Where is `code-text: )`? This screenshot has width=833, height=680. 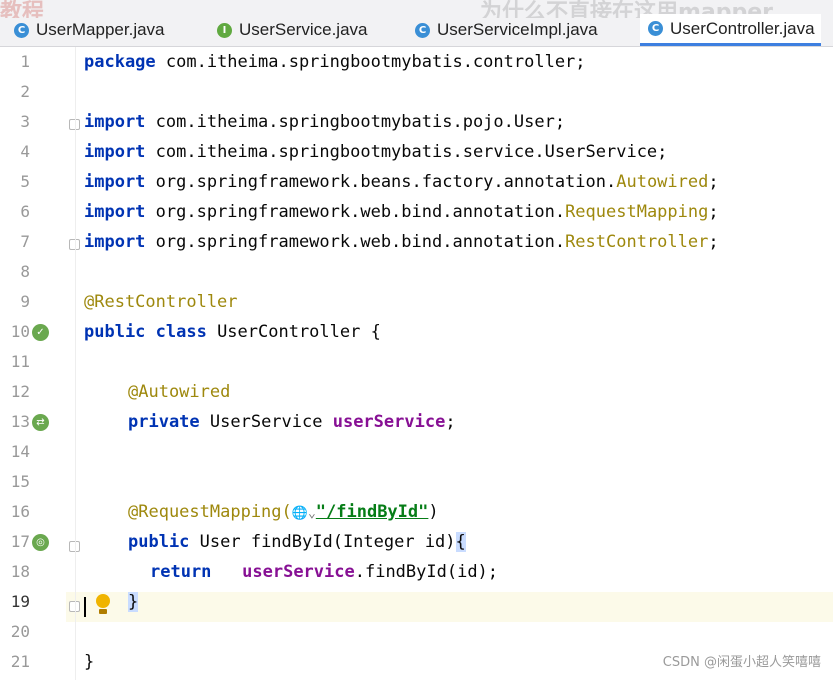 code-text: ) is located at coordinates (433, 512).